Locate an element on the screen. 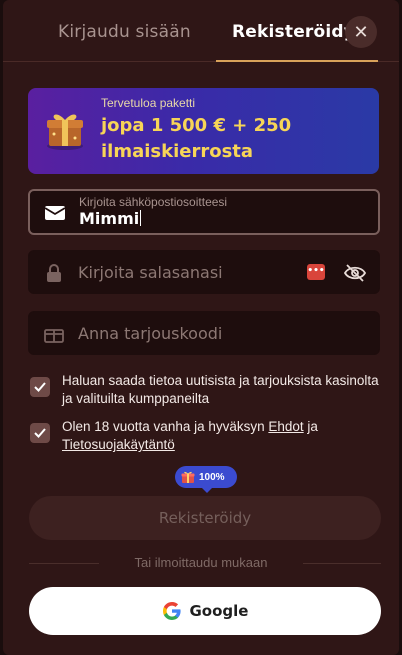 The image size is (402, 655). envelope-icon is located at coordinates (55, 213).